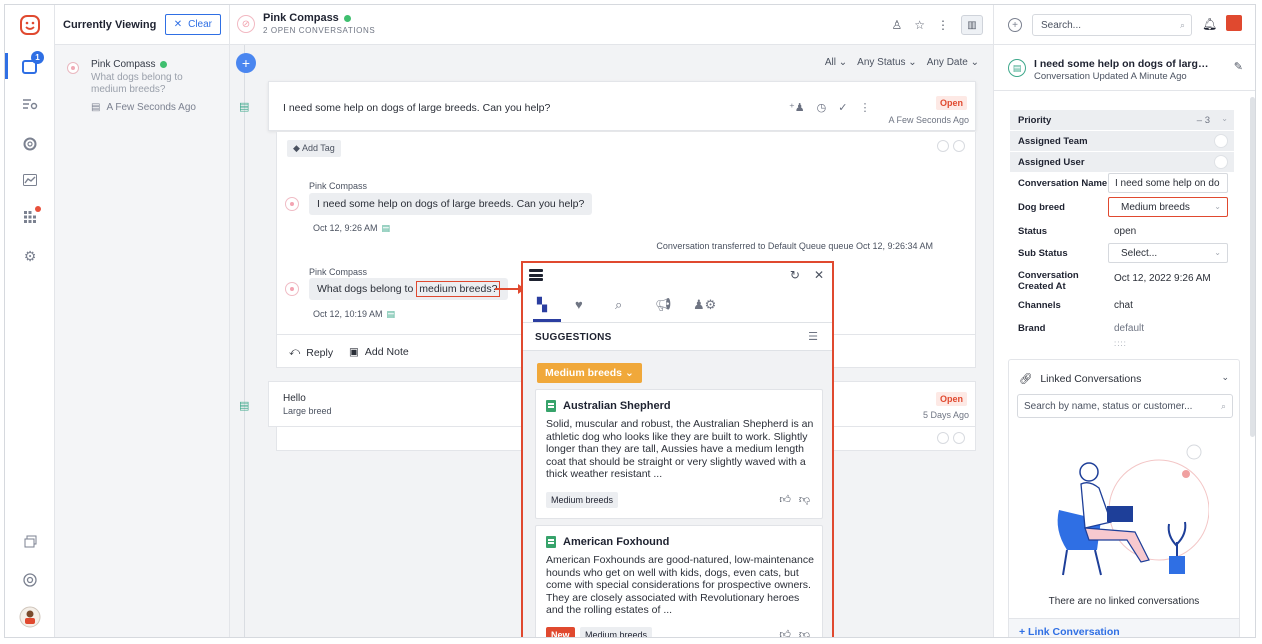 The image size is (1262, 644). Describe the element at coordinates (1252, 267) in the screenshot. I see `scrollbar` at that location.